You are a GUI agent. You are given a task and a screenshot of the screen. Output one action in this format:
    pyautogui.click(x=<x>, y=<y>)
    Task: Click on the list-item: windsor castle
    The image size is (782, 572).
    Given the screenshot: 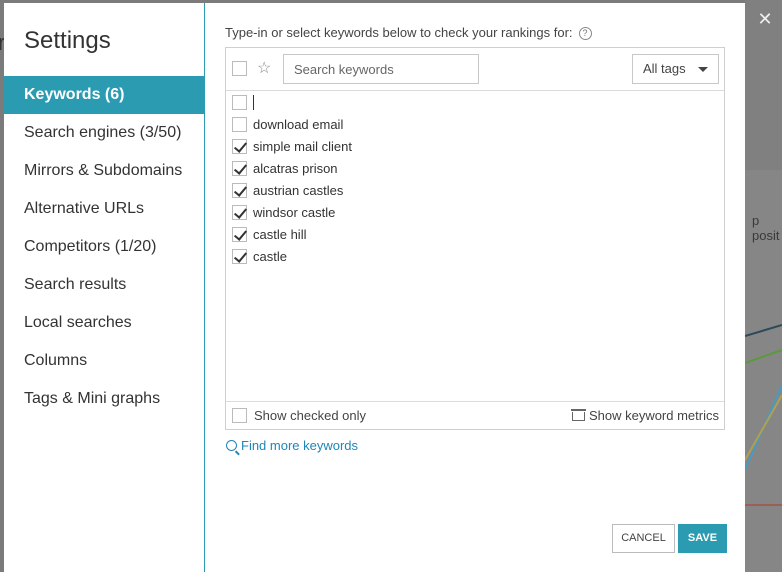 What is the action you would take?
    pyautogui.click(x=475, y=213)
    